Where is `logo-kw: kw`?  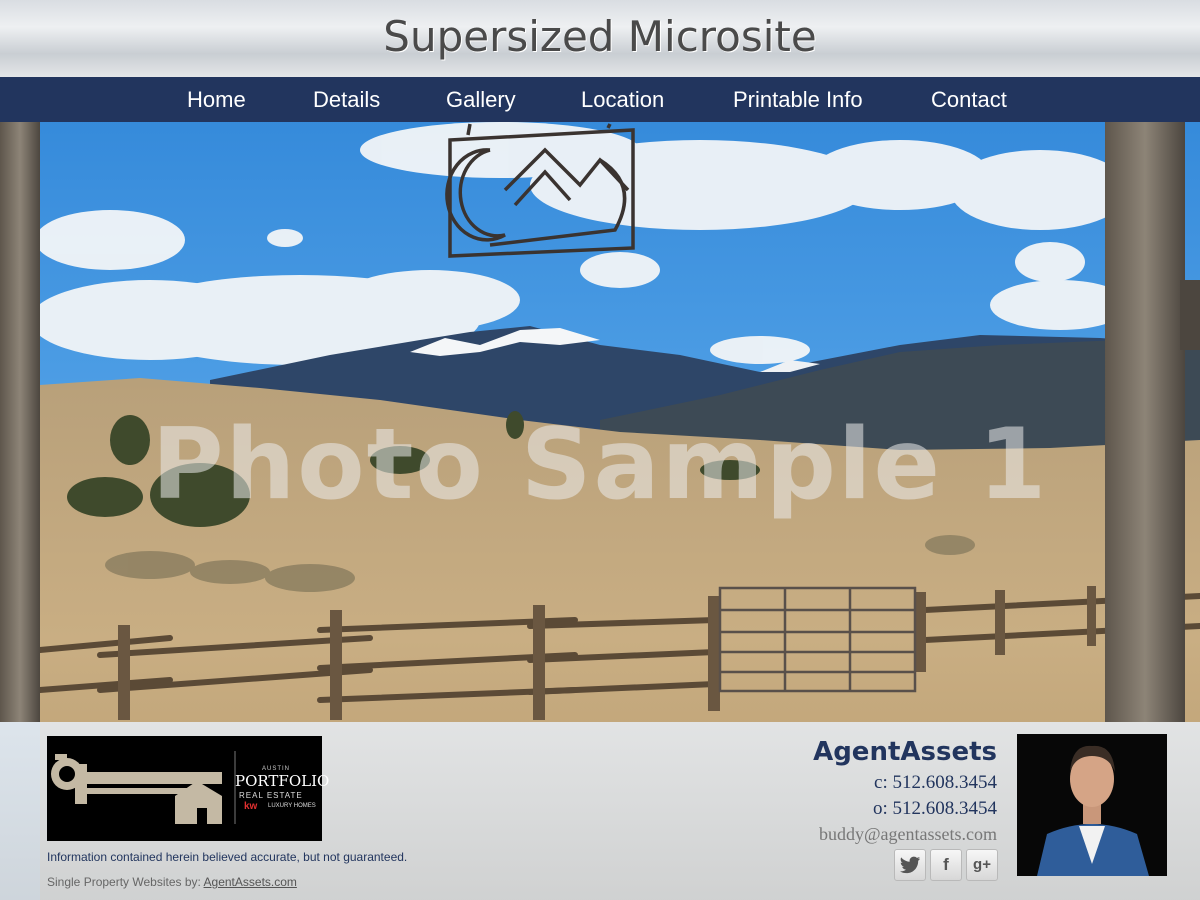 logo-kw: kw is located at coordinates (251, 806).